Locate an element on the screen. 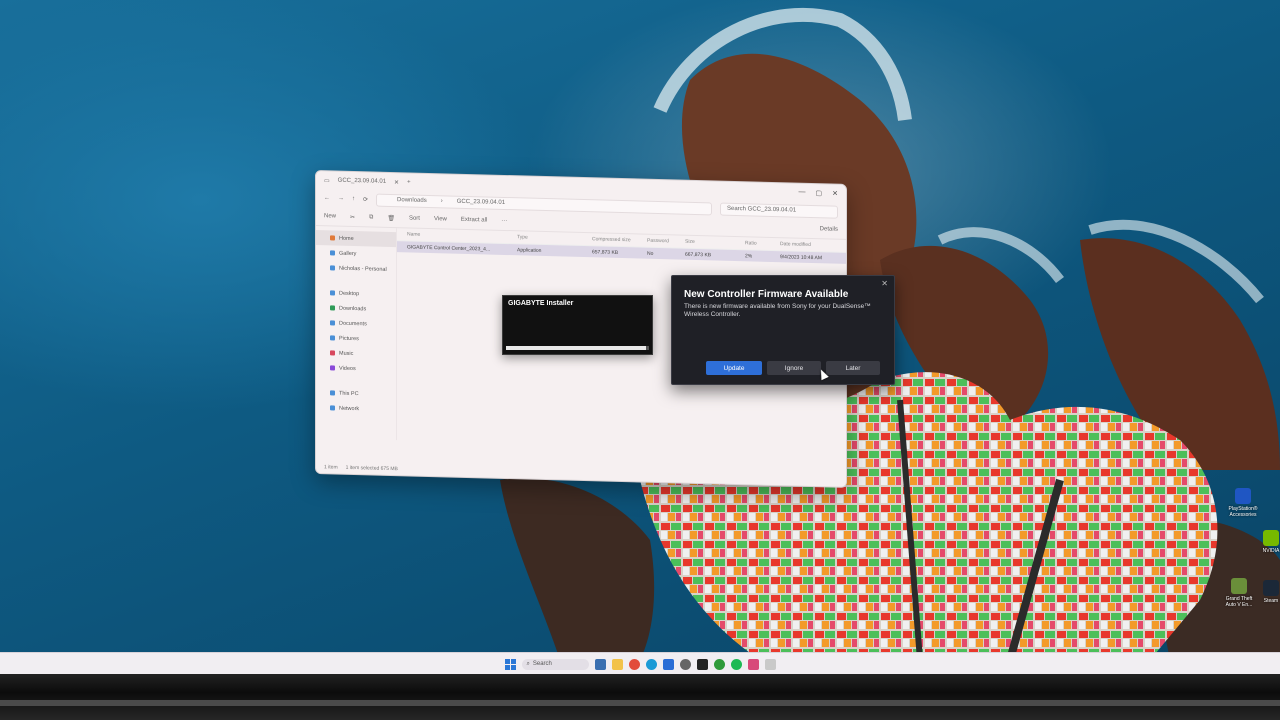 This screenshot has width=1280, height=720. playstation-icon is located at coordinates (1243, 496).